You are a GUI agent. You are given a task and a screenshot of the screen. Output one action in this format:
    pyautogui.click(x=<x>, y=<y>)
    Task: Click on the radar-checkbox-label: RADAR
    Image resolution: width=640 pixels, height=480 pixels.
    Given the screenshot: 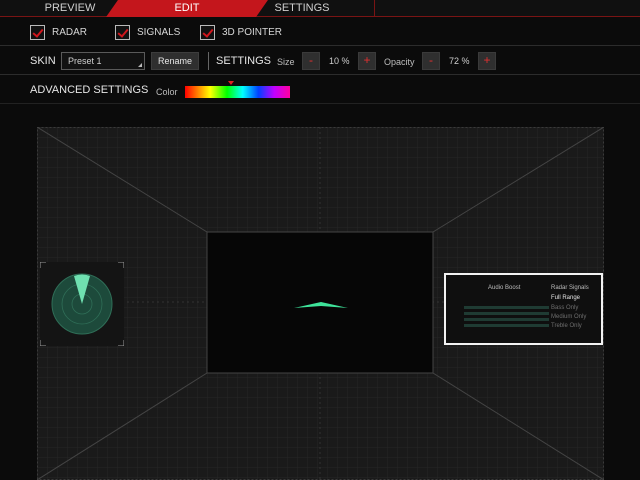 What is the action you would take?
    pyautogui.click(x=70, y=32)
    